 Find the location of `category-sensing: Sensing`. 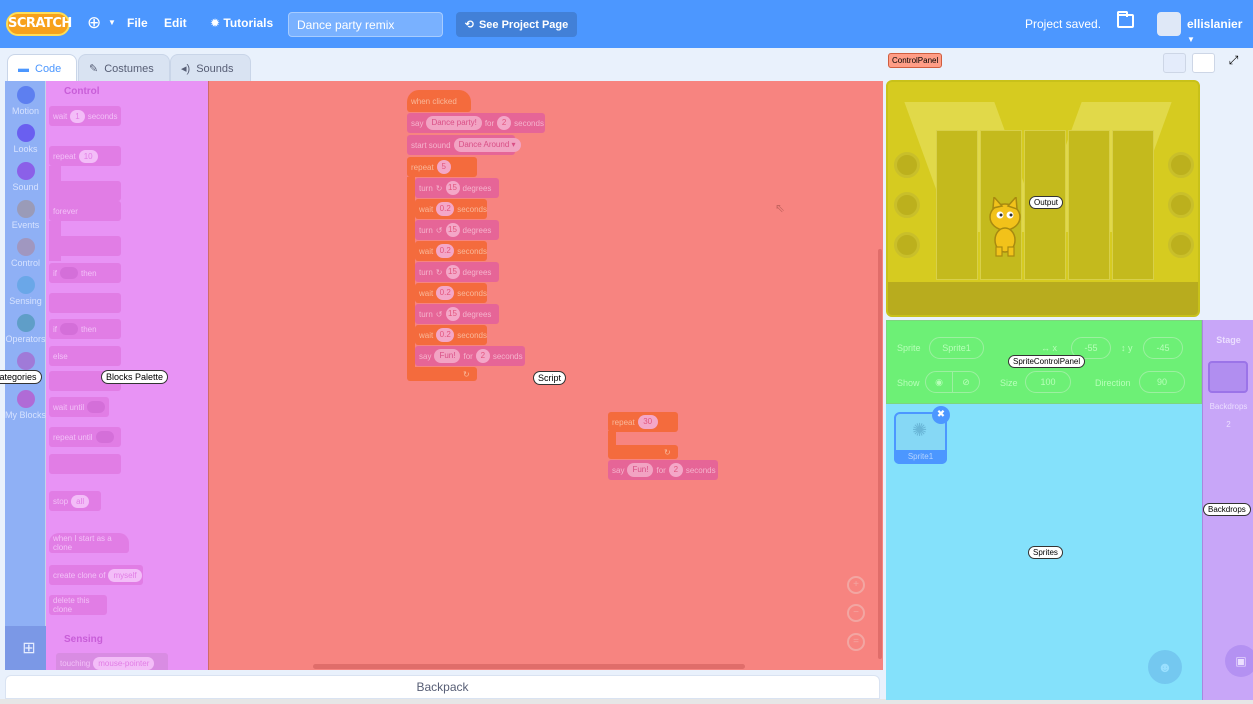

category-sensing: Sensing is located at coordinates (25, 291).